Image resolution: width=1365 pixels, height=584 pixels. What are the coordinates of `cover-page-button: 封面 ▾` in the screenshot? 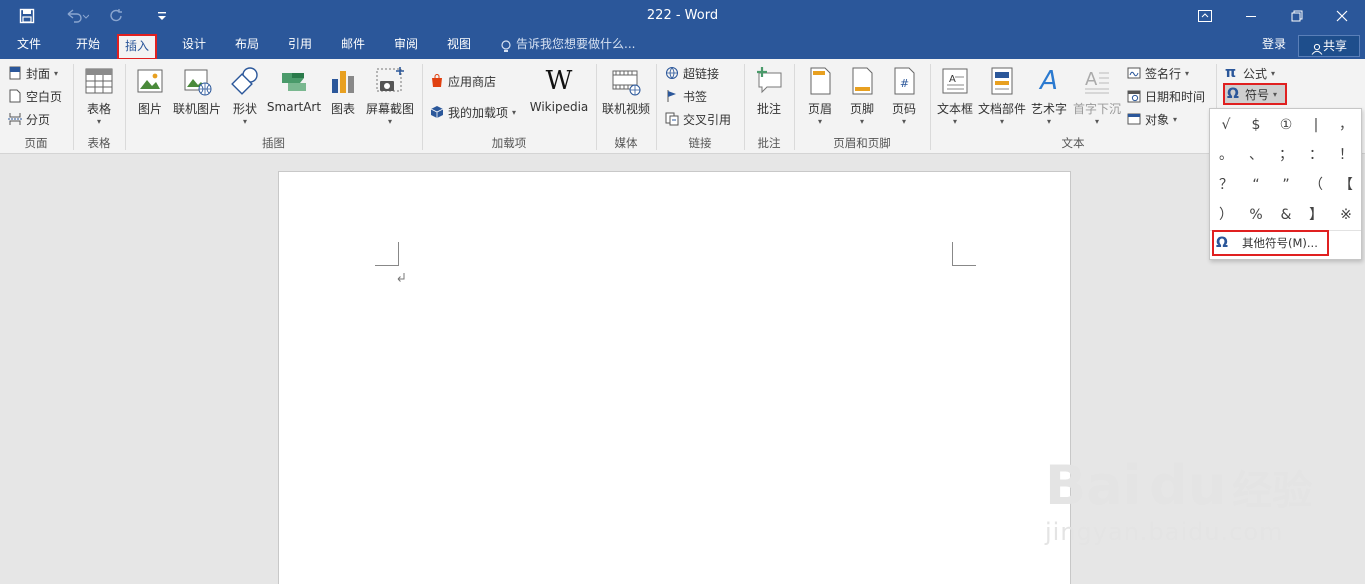 It's located at (33, 73).